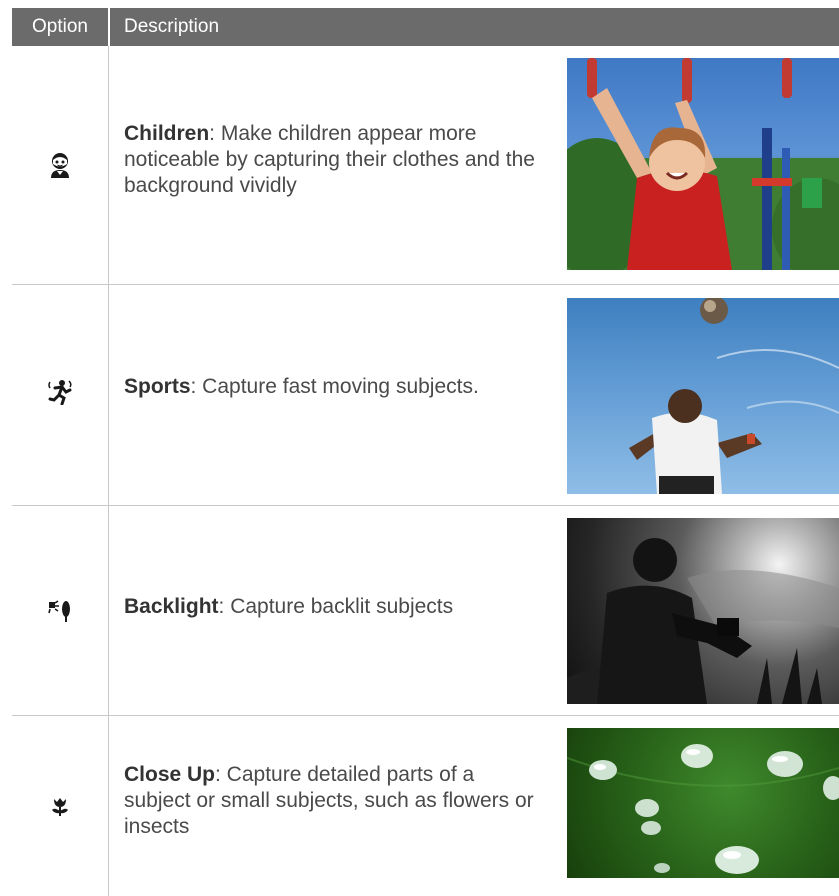 The width and height of the screenshot is (839, 896). Describe the element at coordinates (703, 611) in the screenshot. I see `backlight-photo` at that location.